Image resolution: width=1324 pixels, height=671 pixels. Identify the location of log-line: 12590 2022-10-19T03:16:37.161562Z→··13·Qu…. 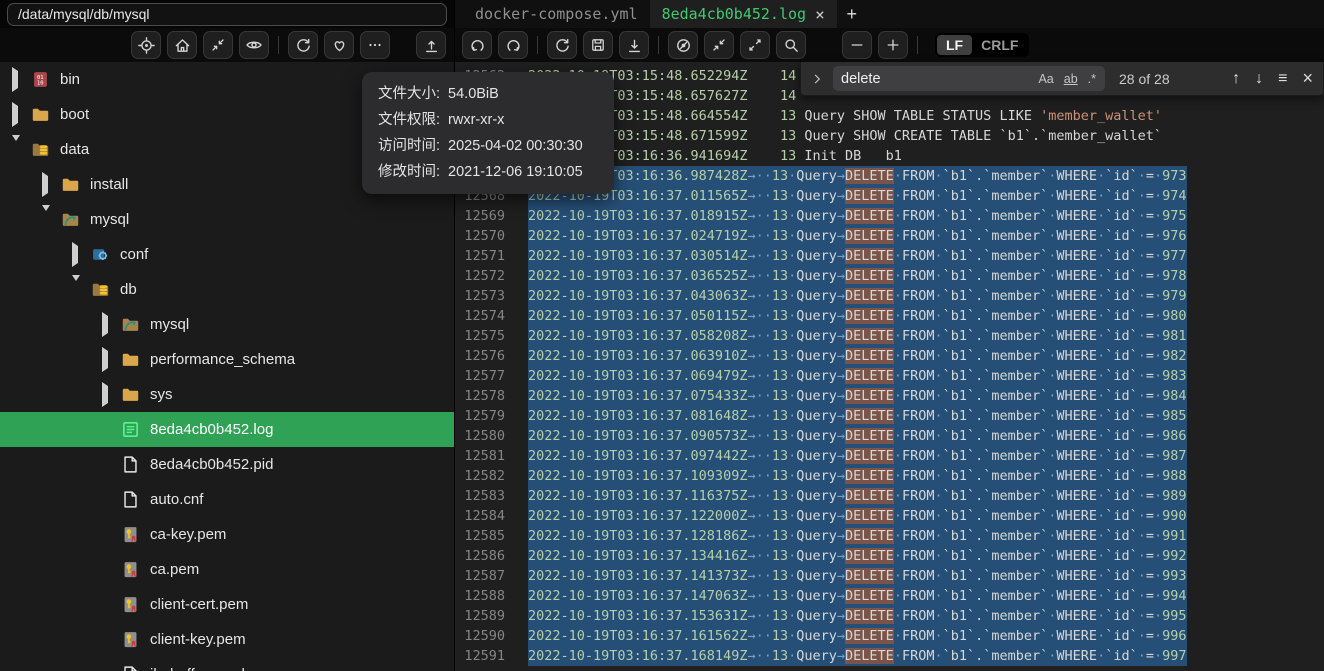
(889, 636).